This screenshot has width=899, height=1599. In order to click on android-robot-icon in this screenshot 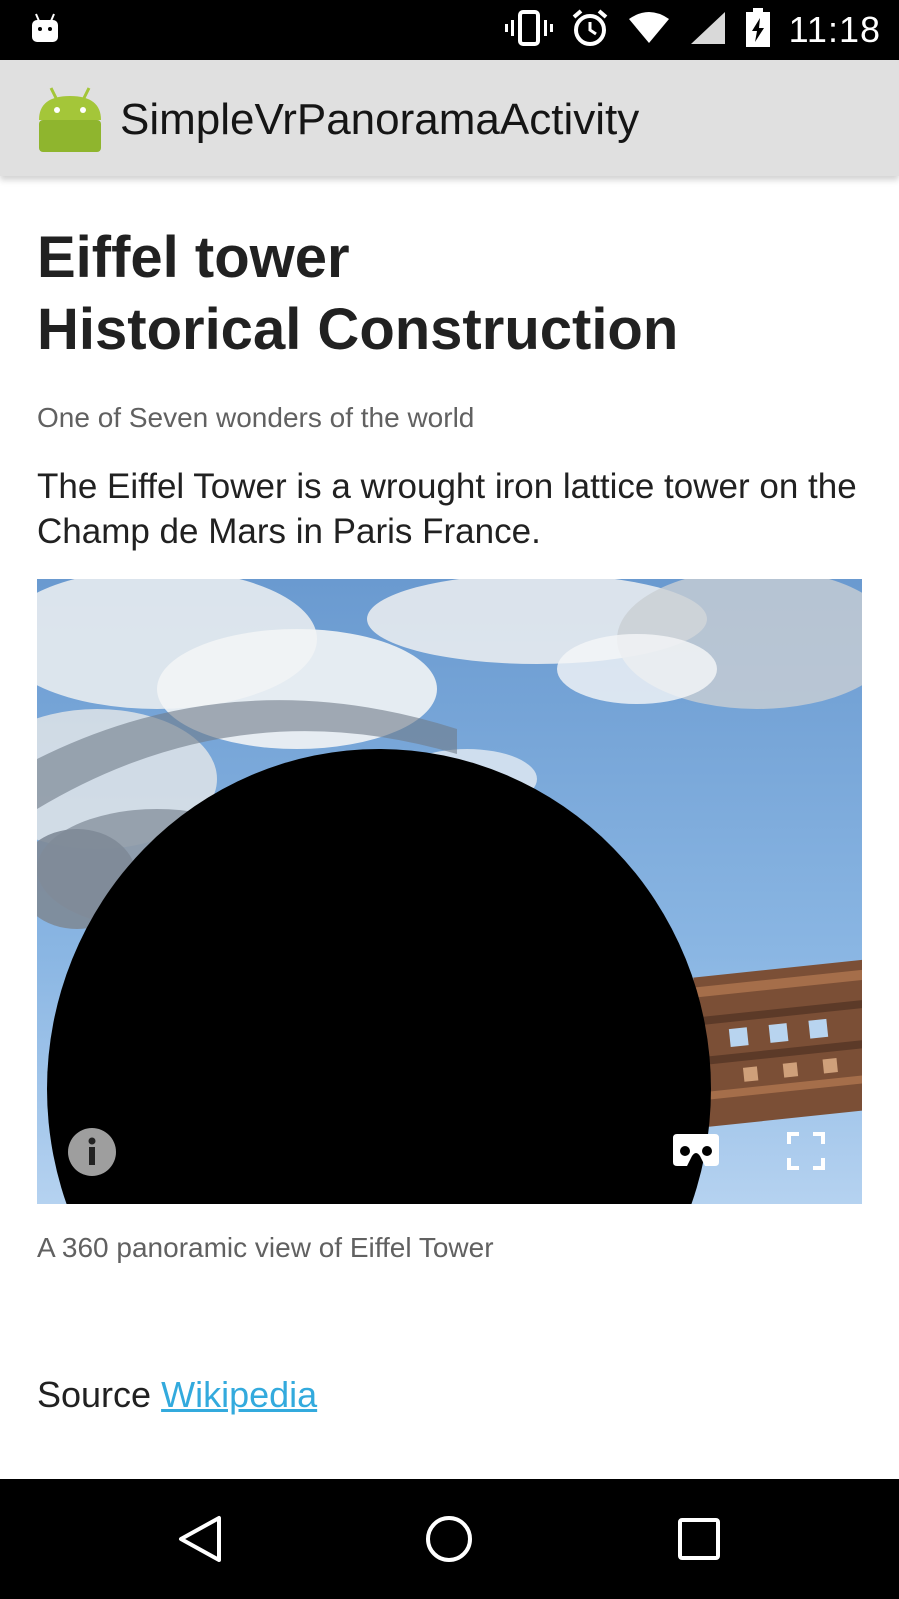, I will do `click(70, 120)`.